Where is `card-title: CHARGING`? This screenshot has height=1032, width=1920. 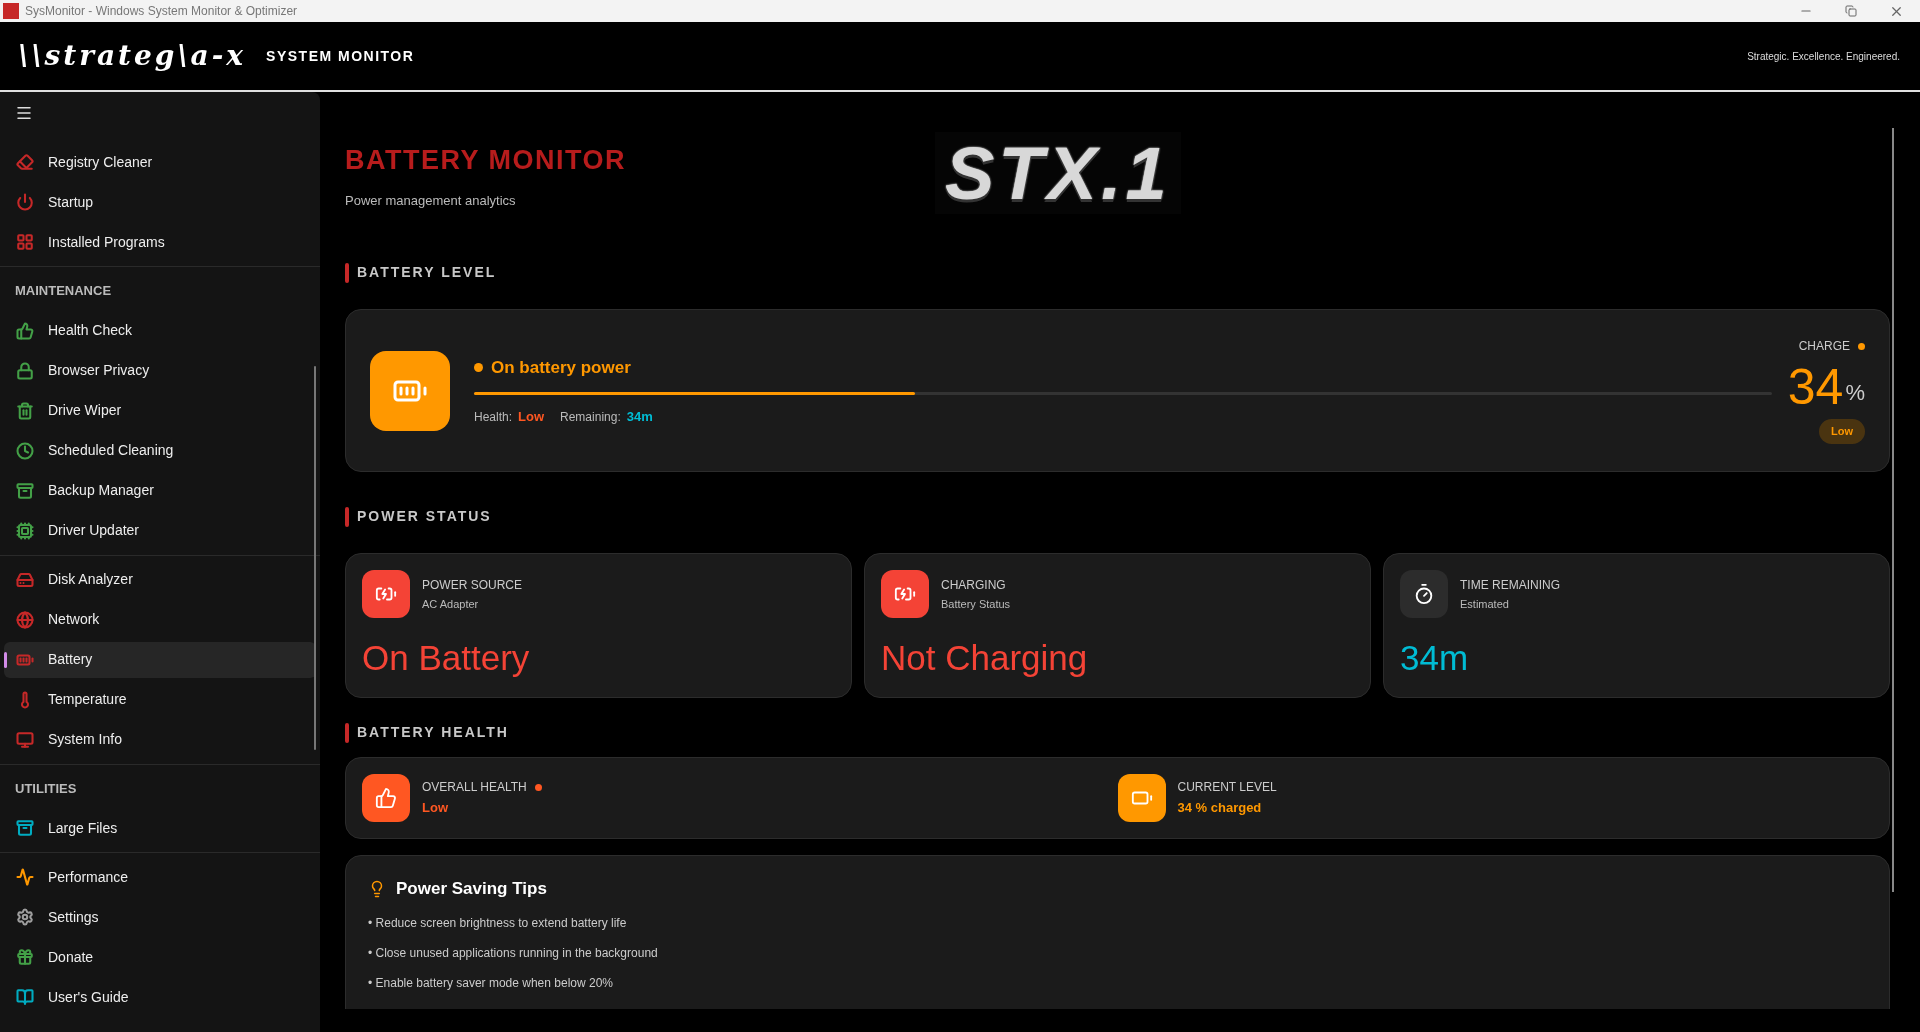
card-title: CHARGING is located at coordinates (974, 585).